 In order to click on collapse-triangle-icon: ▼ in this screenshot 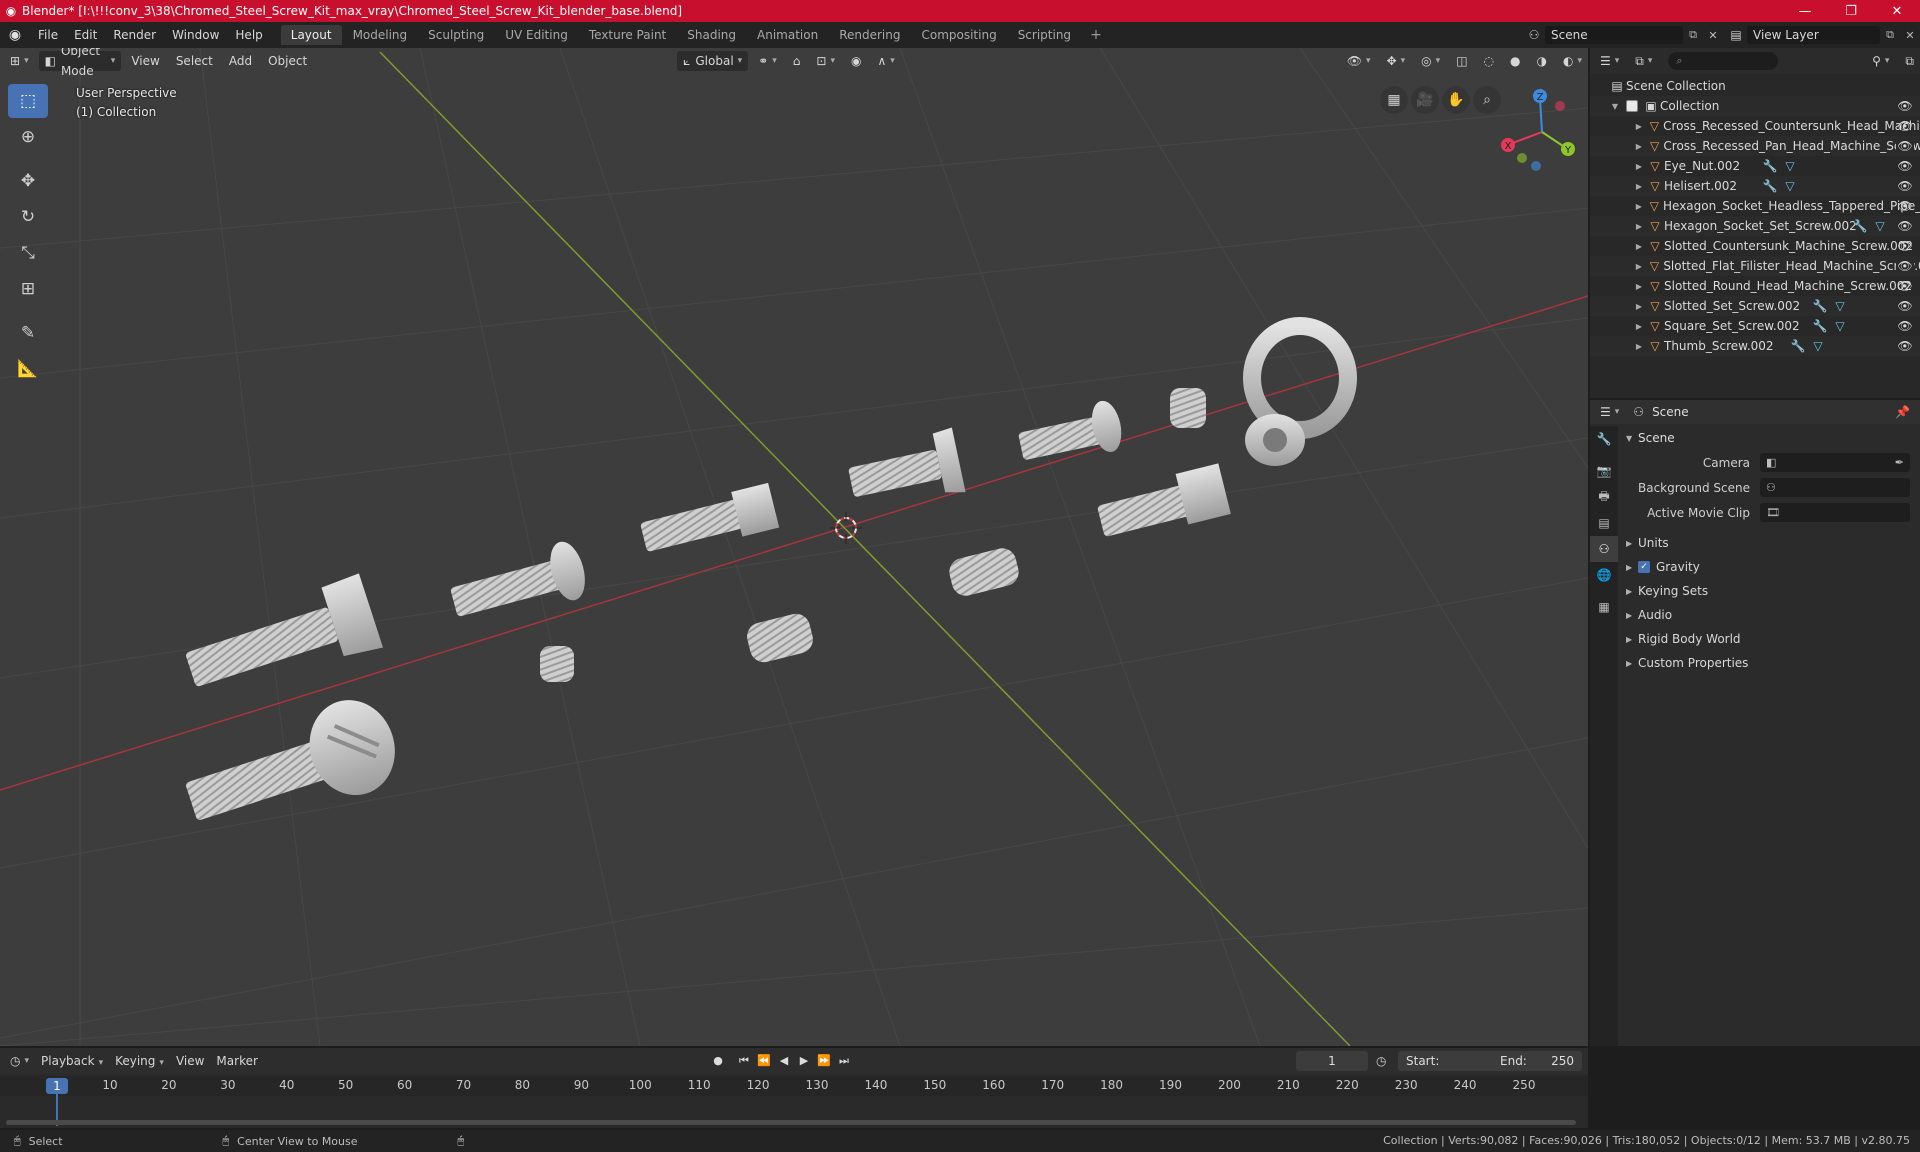, I will do `click(1615, 106)`.